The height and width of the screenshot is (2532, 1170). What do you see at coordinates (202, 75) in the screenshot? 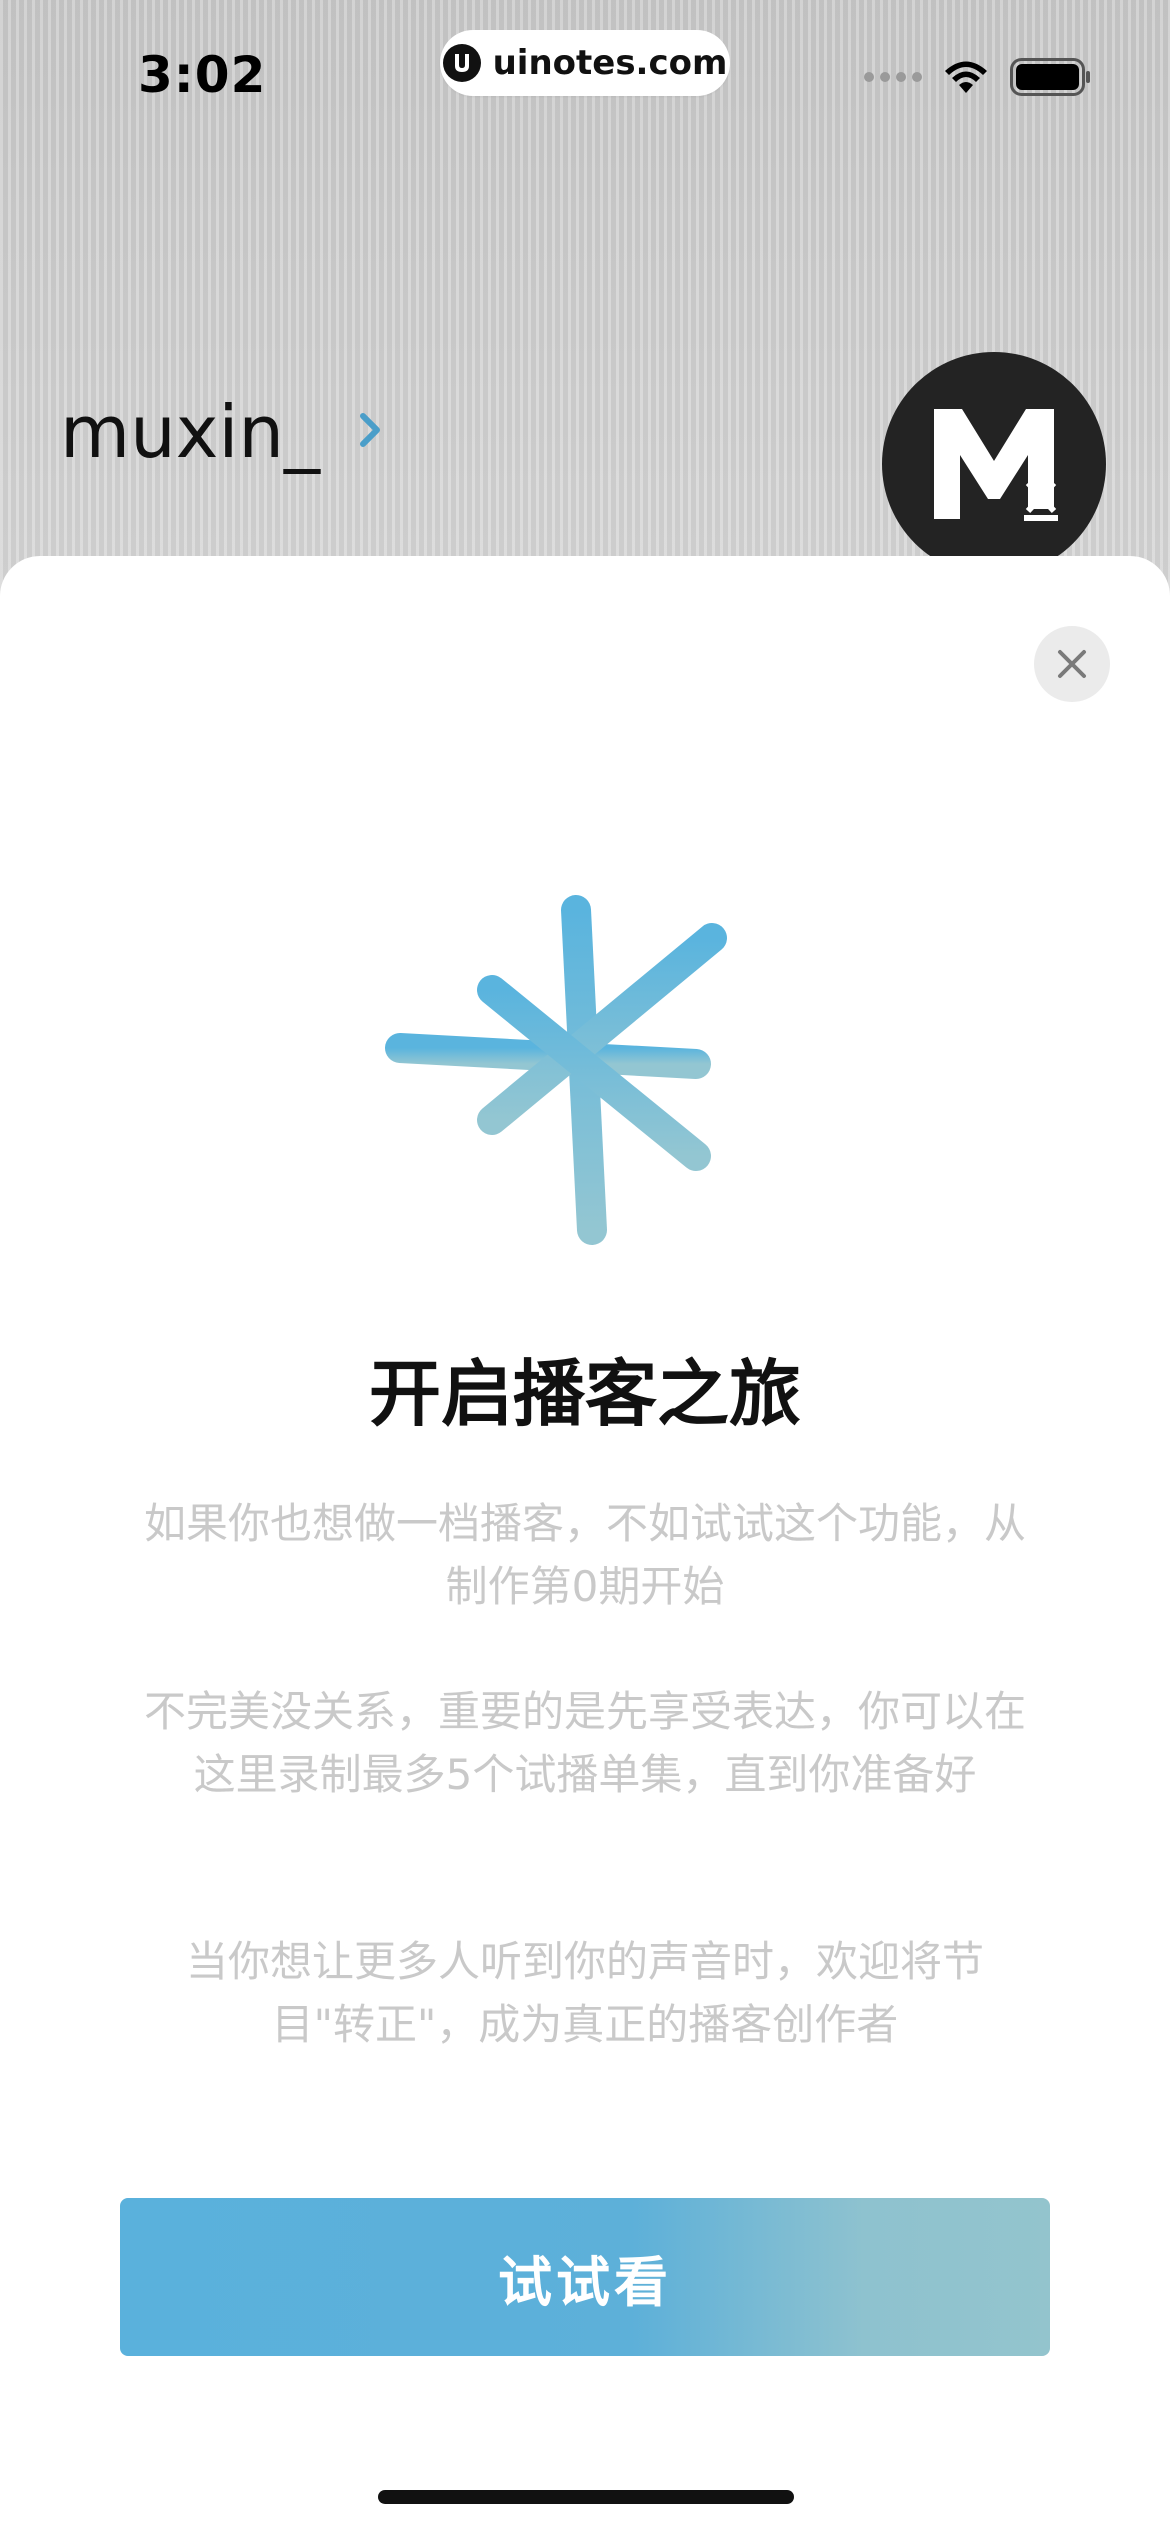
I see `status-time: 3:02` at bounding box center [202, 75].